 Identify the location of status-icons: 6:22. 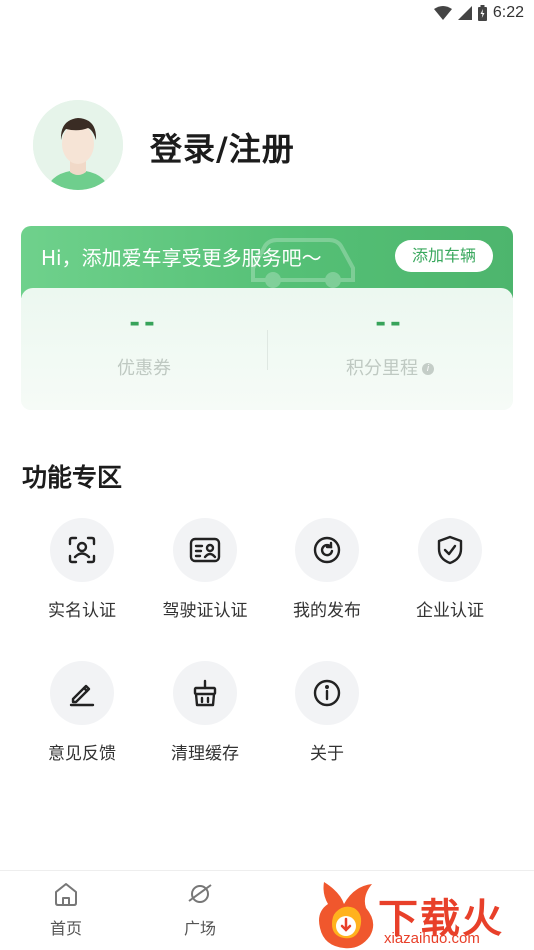
(478, 13).